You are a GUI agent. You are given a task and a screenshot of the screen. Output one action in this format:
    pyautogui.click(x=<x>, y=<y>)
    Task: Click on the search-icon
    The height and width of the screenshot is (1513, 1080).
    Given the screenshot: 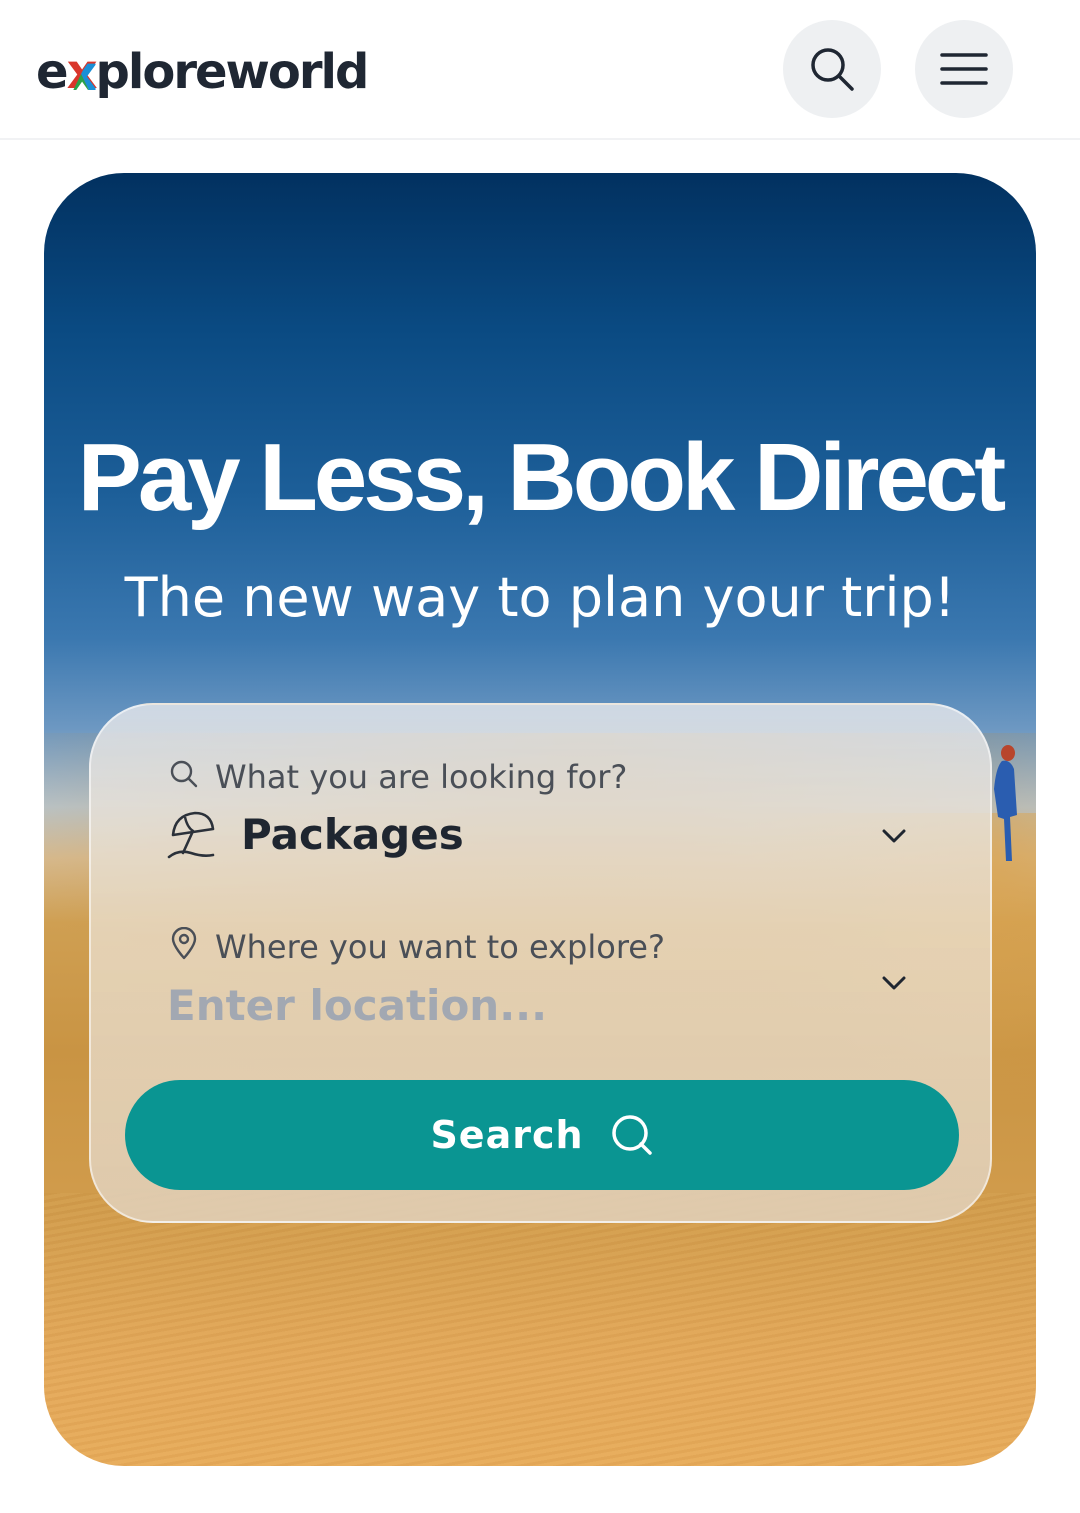 What is the action you would take?
    pyautogui.click(x=832, y=69)
    